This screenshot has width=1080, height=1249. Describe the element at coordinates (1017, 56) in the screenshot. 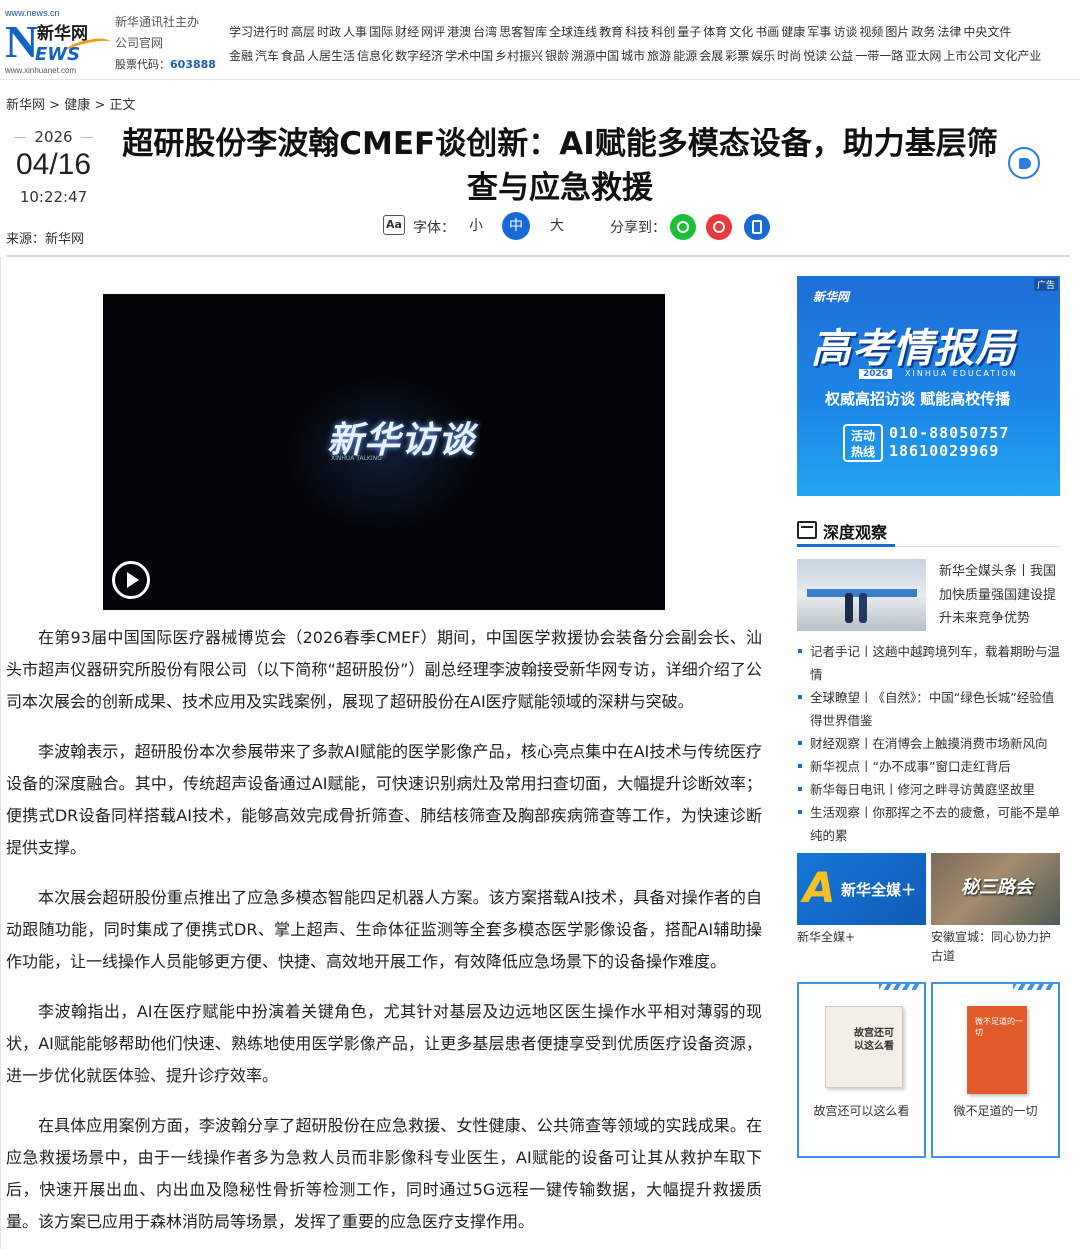

I see `channel-nav-link: 文化产业` at that location.